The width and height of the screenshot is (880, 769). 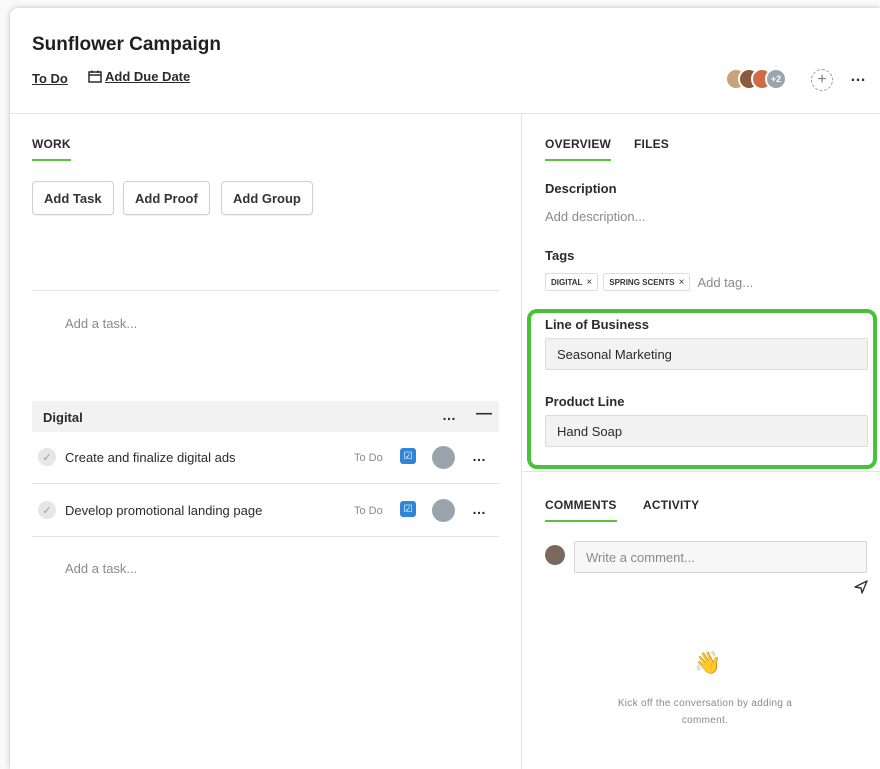 I want to click on group-collapse-icon: —, so click(x=484, y=414).